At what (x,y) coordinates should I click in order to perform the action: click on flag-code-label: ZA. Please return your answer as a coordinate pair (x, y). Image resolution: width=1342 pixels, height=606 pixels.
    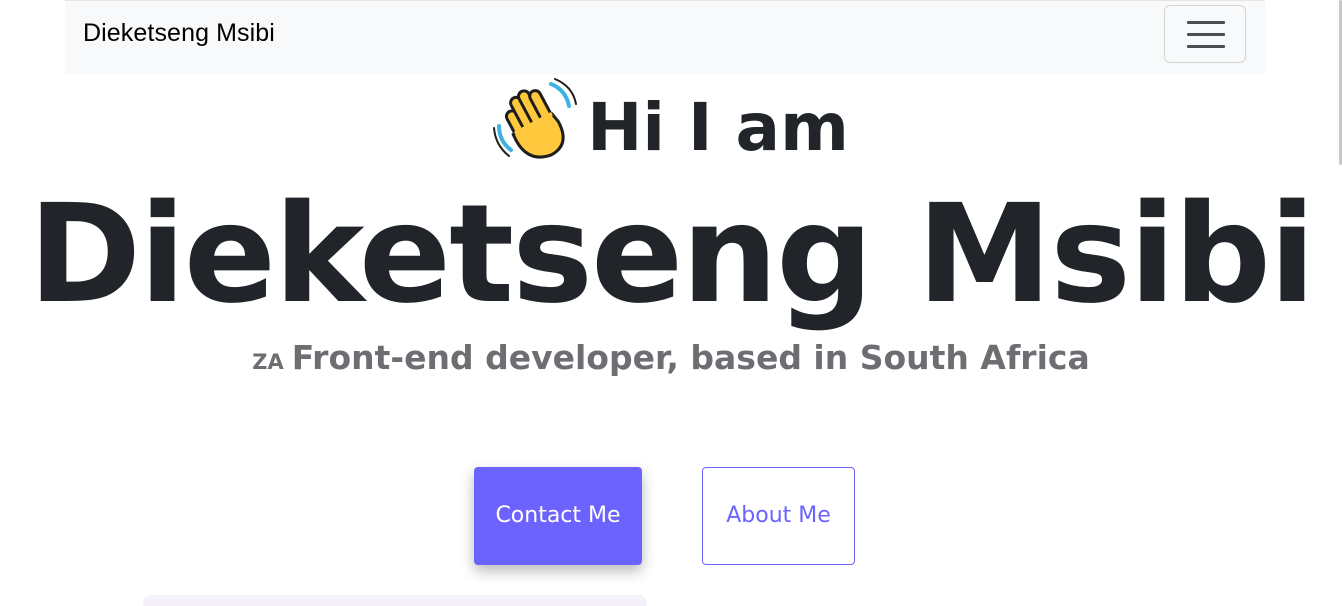
    Looking at the image, I should click on (268, 362).